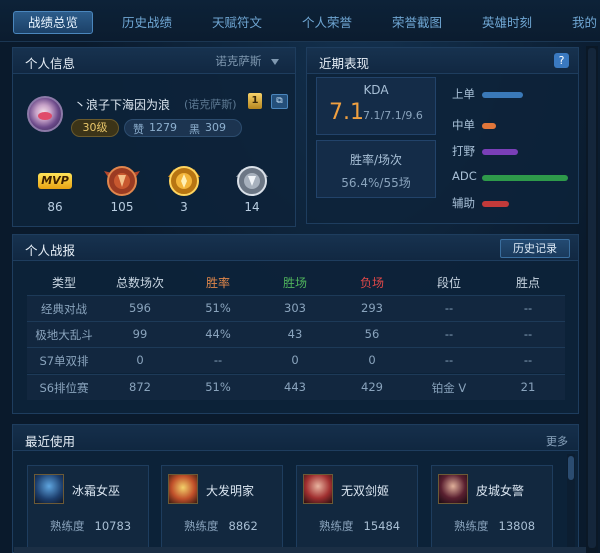  Describe the element at coordinates (218, 334) in the screenshot. I see `table-cell: 44%` at that location.